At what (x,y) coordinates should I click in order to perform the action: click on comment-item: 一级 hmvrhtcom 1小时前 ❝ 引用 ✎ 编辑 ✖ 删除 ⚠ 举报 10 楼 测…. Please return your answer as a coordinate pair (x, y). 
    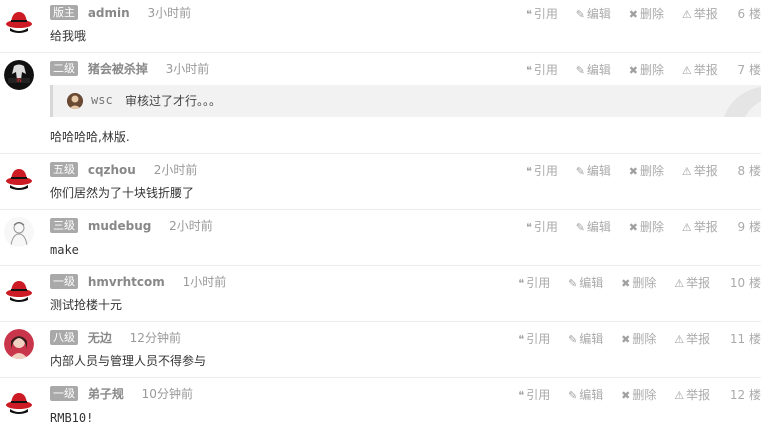
    Looking at the image, I should click on (389, 297).